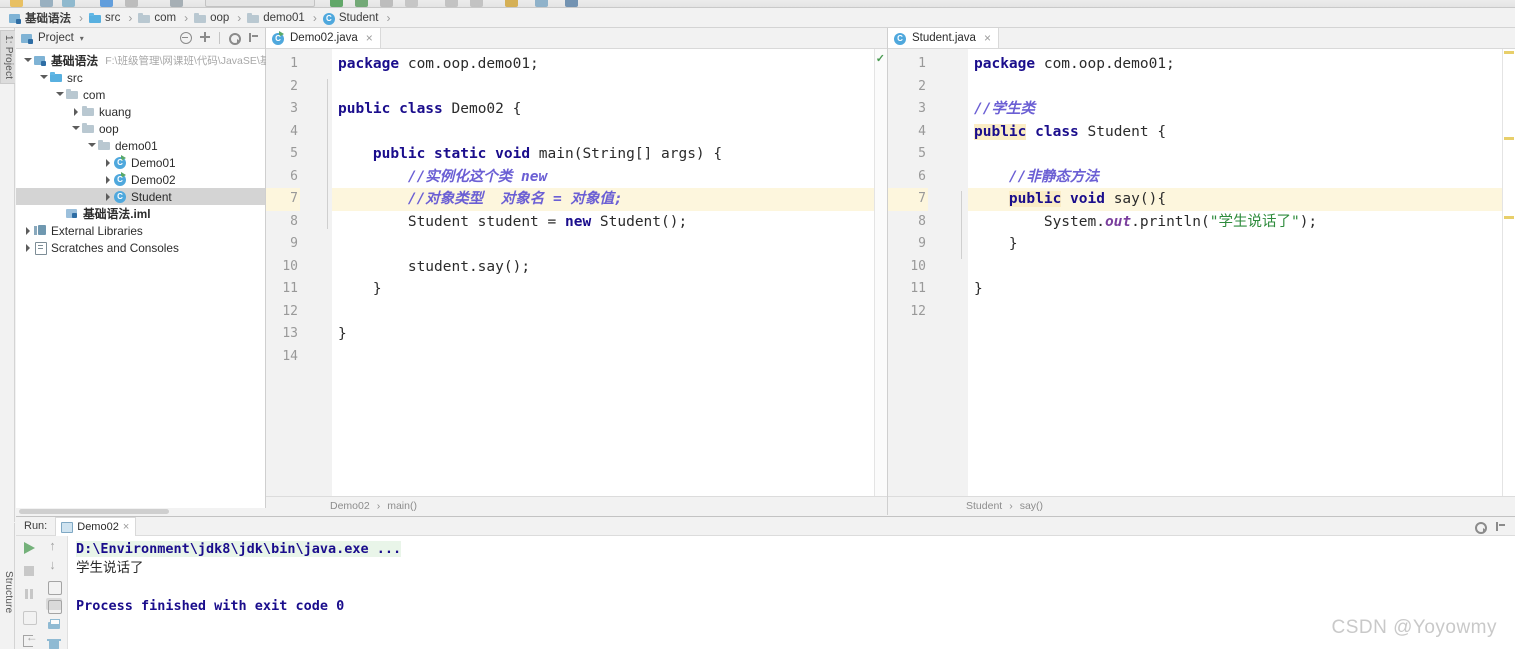 The height and width of the screenshot is (649, 1515). Describe the element at coordinates (336, 3) in the screenshot. I see `toolbar-icon-run` at that location.